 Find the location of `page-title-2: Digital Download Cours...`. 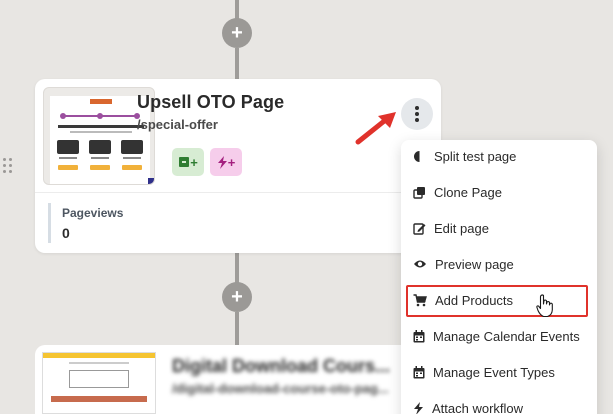

page-title-2: Digital Download Cours... is located at coordinates (281, 366).